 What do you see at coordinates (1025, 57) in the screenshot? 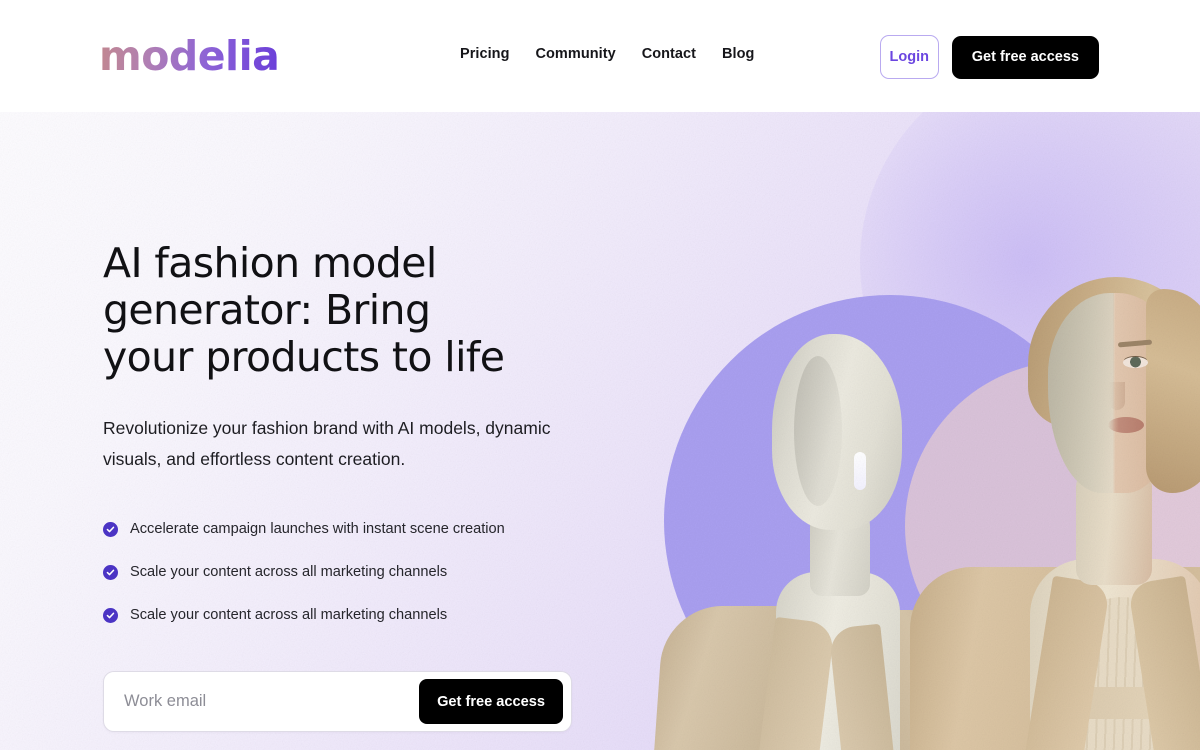
I see `header-get-free-access-button: Get free access` at bounding box center [1025, 57].